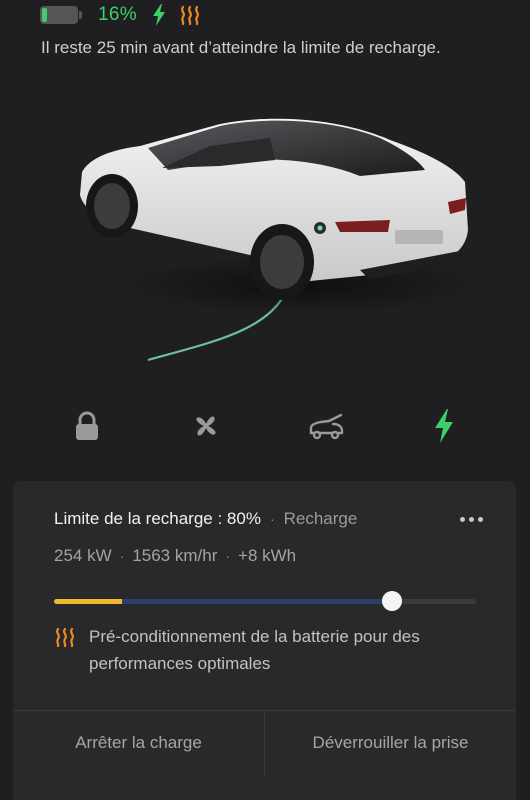 The image size is (530, 800). I want to click on slider-thumb, so click(391, 601).